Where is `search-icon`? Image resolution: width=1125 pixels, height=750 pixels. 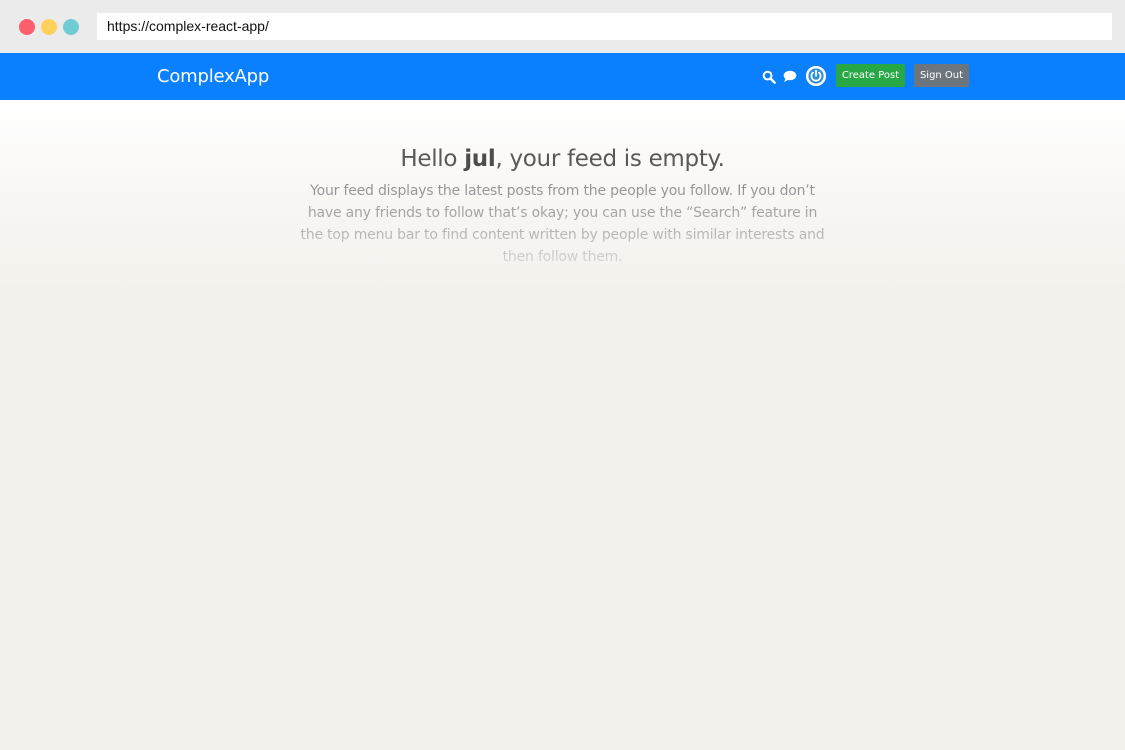 search-icon is located at coordinates (769, 77).